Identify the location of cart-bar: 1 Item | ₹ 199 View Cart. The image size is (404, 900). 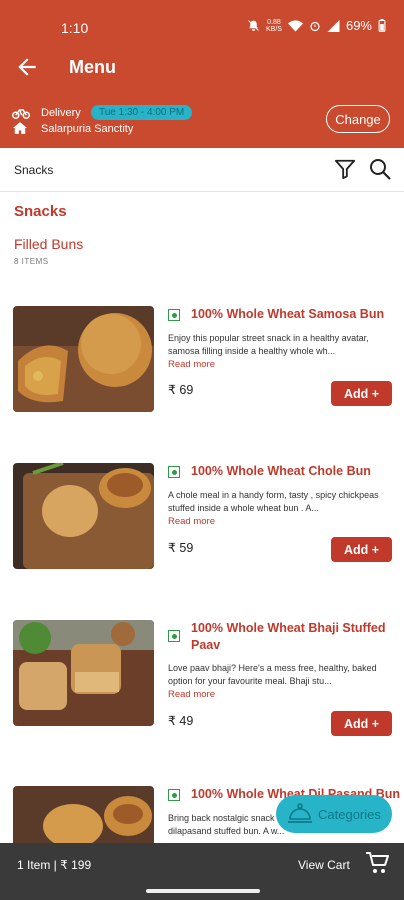
(202, 871).